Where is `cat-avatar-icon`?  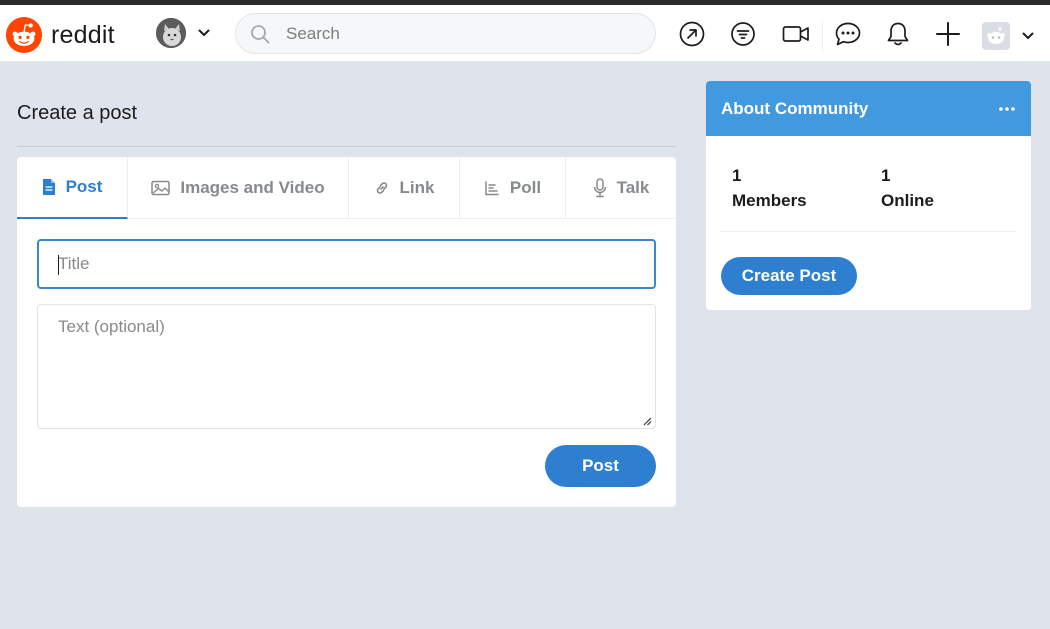
cat-avatar-icon is located at coordinates (171, 33).